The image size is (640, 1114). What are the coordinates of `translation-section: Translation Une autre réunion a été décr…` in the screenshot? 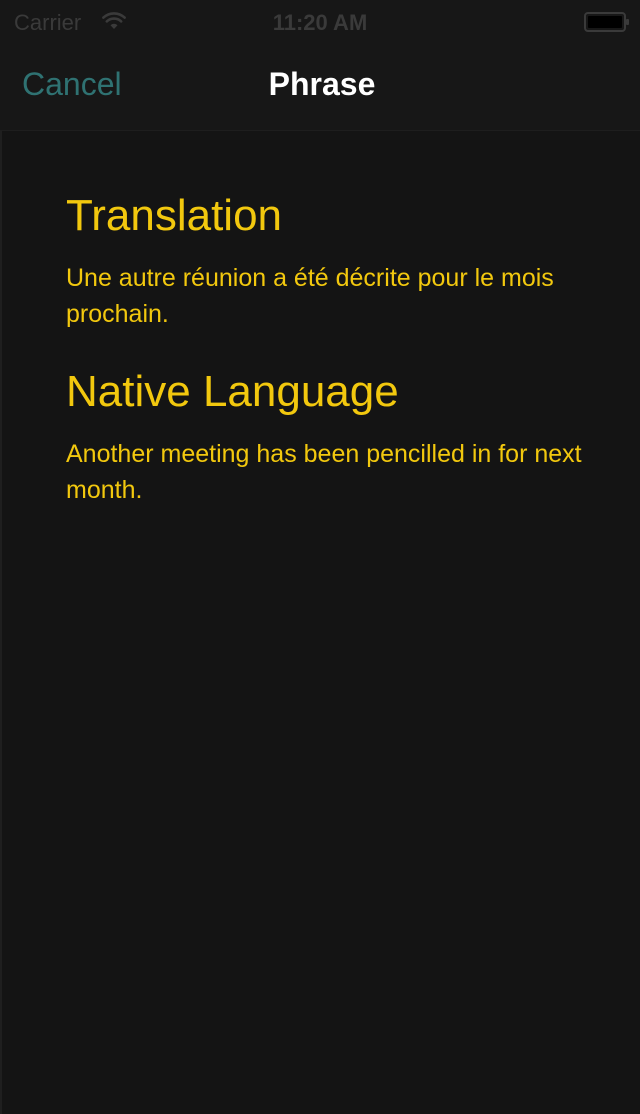 It's located at (326, 261).